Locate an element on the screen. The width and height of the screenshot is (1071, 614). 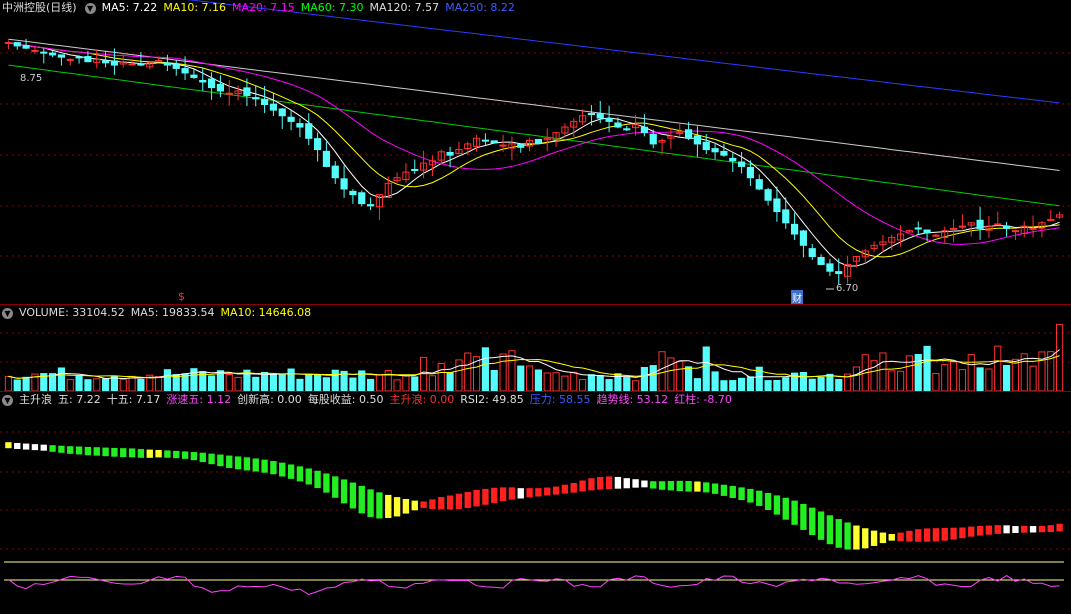
collapse-indicator-icon: ▼ is located at coordinates (7, 400).